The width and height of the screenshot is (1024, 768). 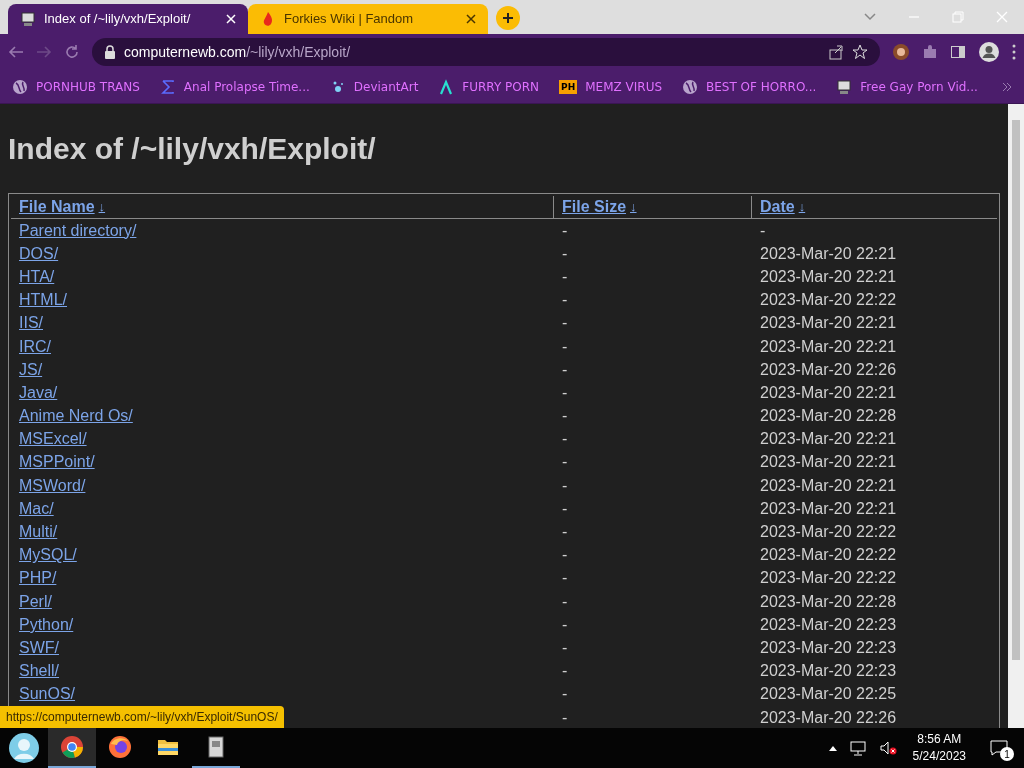 What do you see at coordinates (46, 624) in the screenshot?
I see `file-link: Python/` at bounding box center [46, 624].